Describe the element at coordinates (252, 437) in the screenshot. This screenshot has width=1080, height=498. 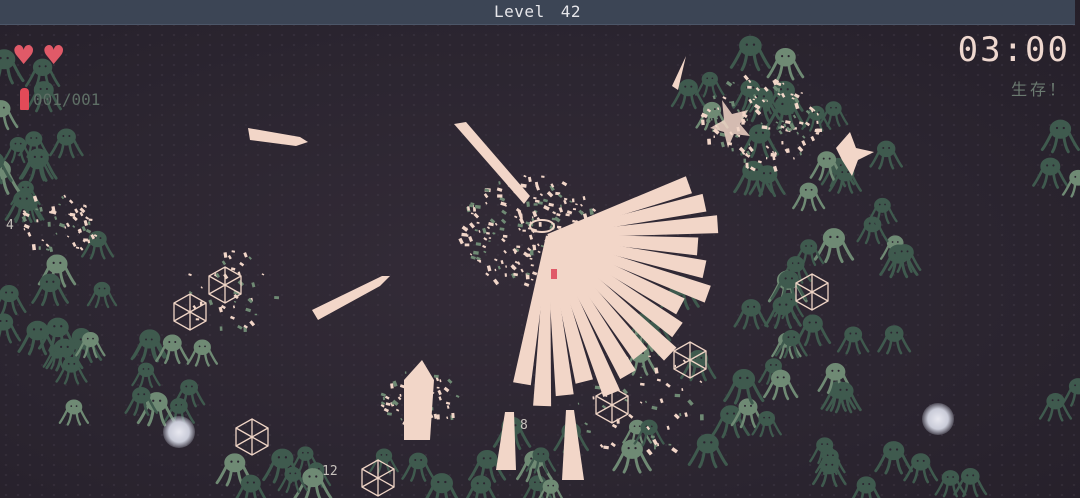
I see `crystal-cube-icon` at that location.